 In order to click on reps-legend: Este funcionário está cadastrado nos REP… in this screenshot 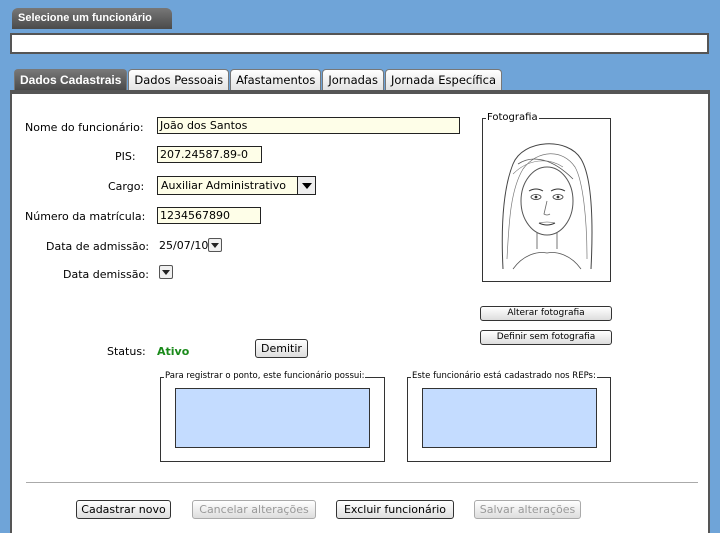, I will do `click(504, 376)`.